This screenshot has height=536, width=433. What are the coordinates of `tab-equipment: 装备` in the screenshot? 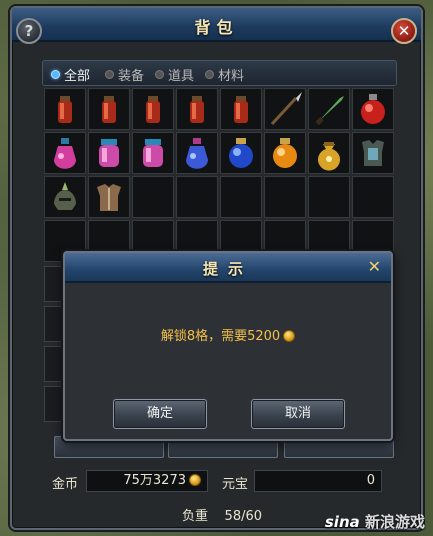 It's located at (124, 74).